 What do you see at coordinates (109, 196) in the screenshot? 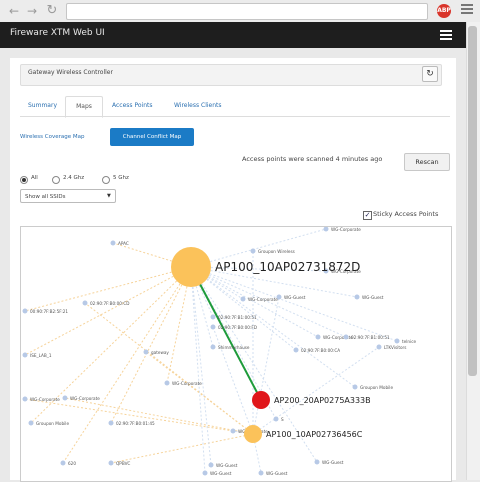
I see `chevron-down-icon: ▼` at bounding box center [109, 196].